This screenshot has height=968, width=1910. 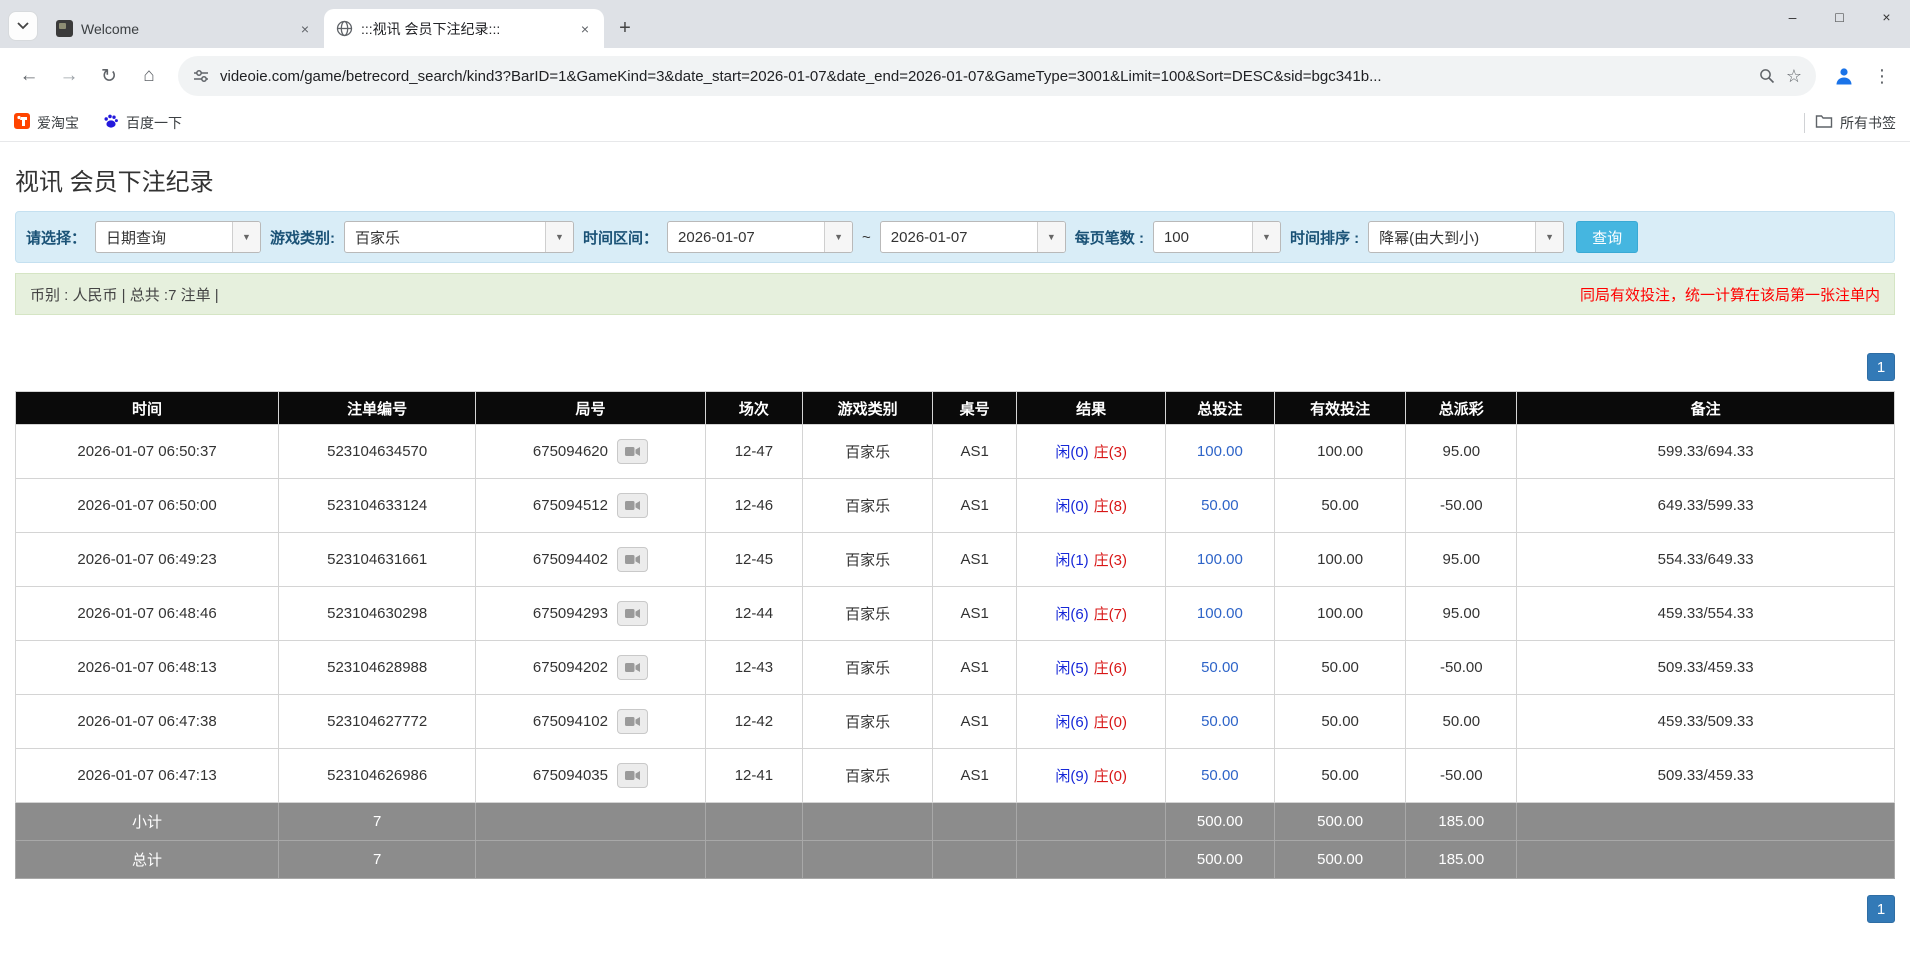 I want to click on all-bookmarks-button: 所有书签, so click(x=1855, y=123).